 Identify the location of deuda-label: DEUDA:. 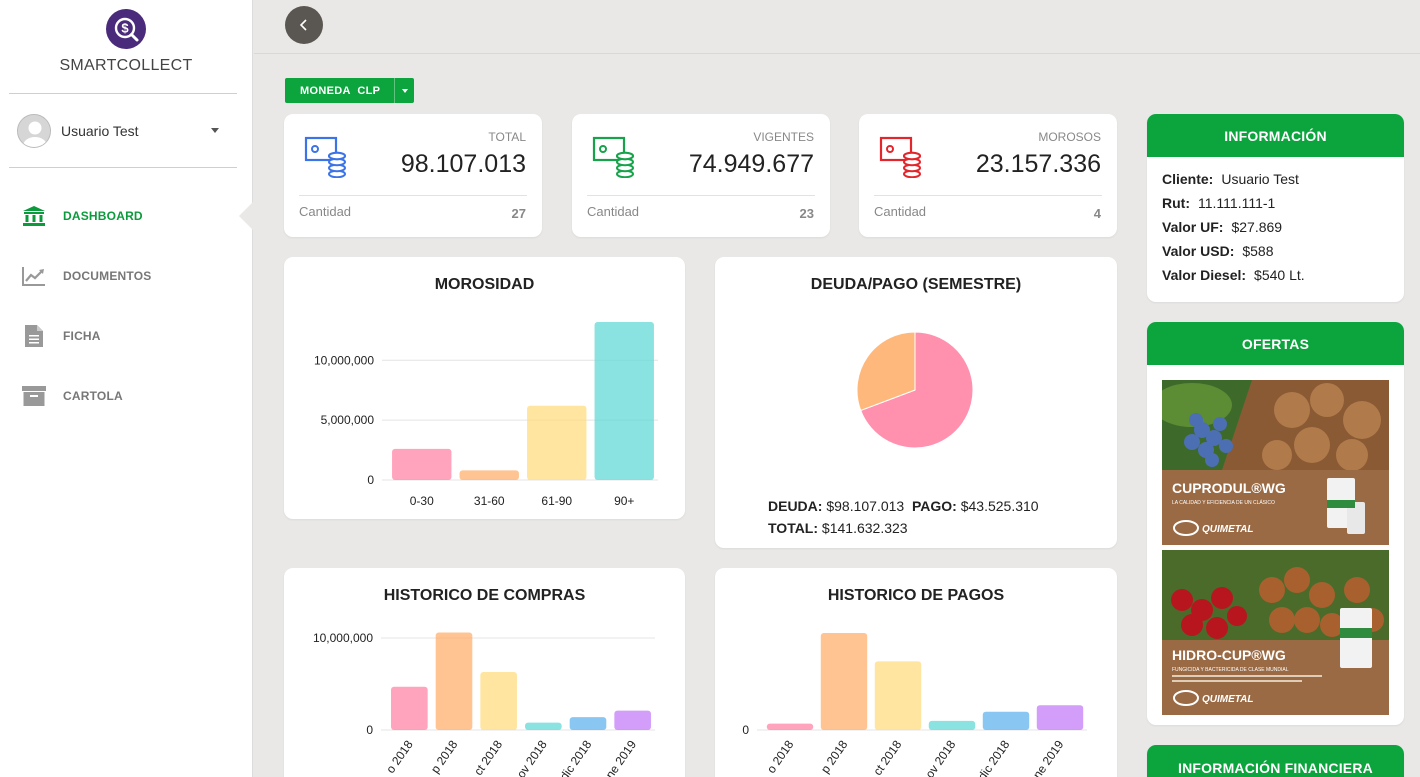
(795, 506).